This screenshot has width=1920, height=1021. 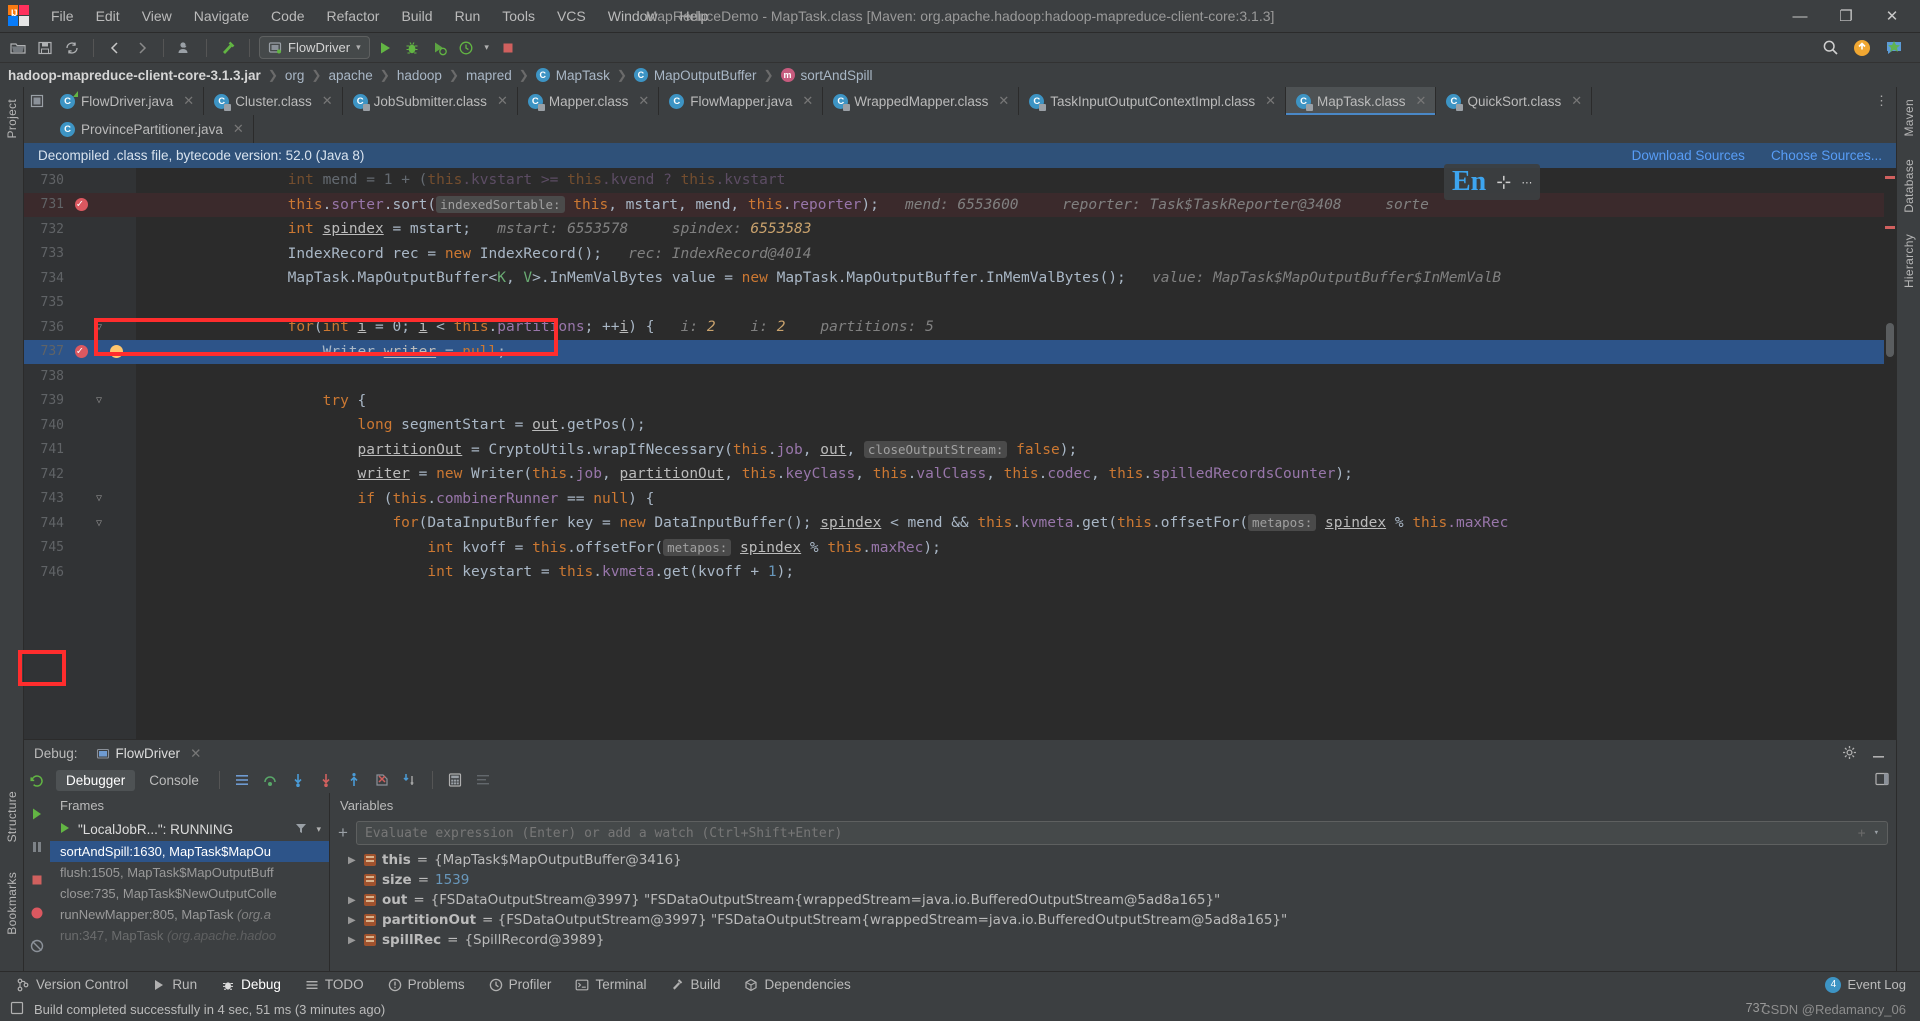 I want to click on menu-file: File, so click(x=62, y=16).